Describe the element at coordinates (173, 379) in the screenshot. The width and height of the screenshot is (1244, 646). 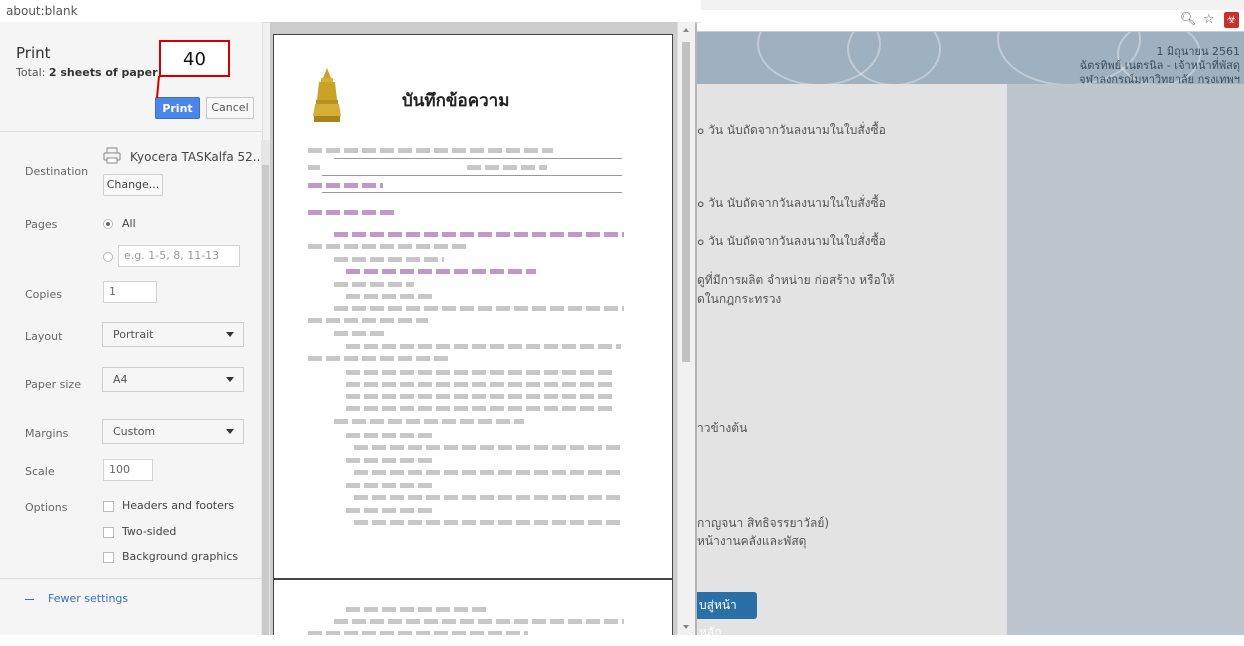
I see `paper-size-select: A4` at that location.